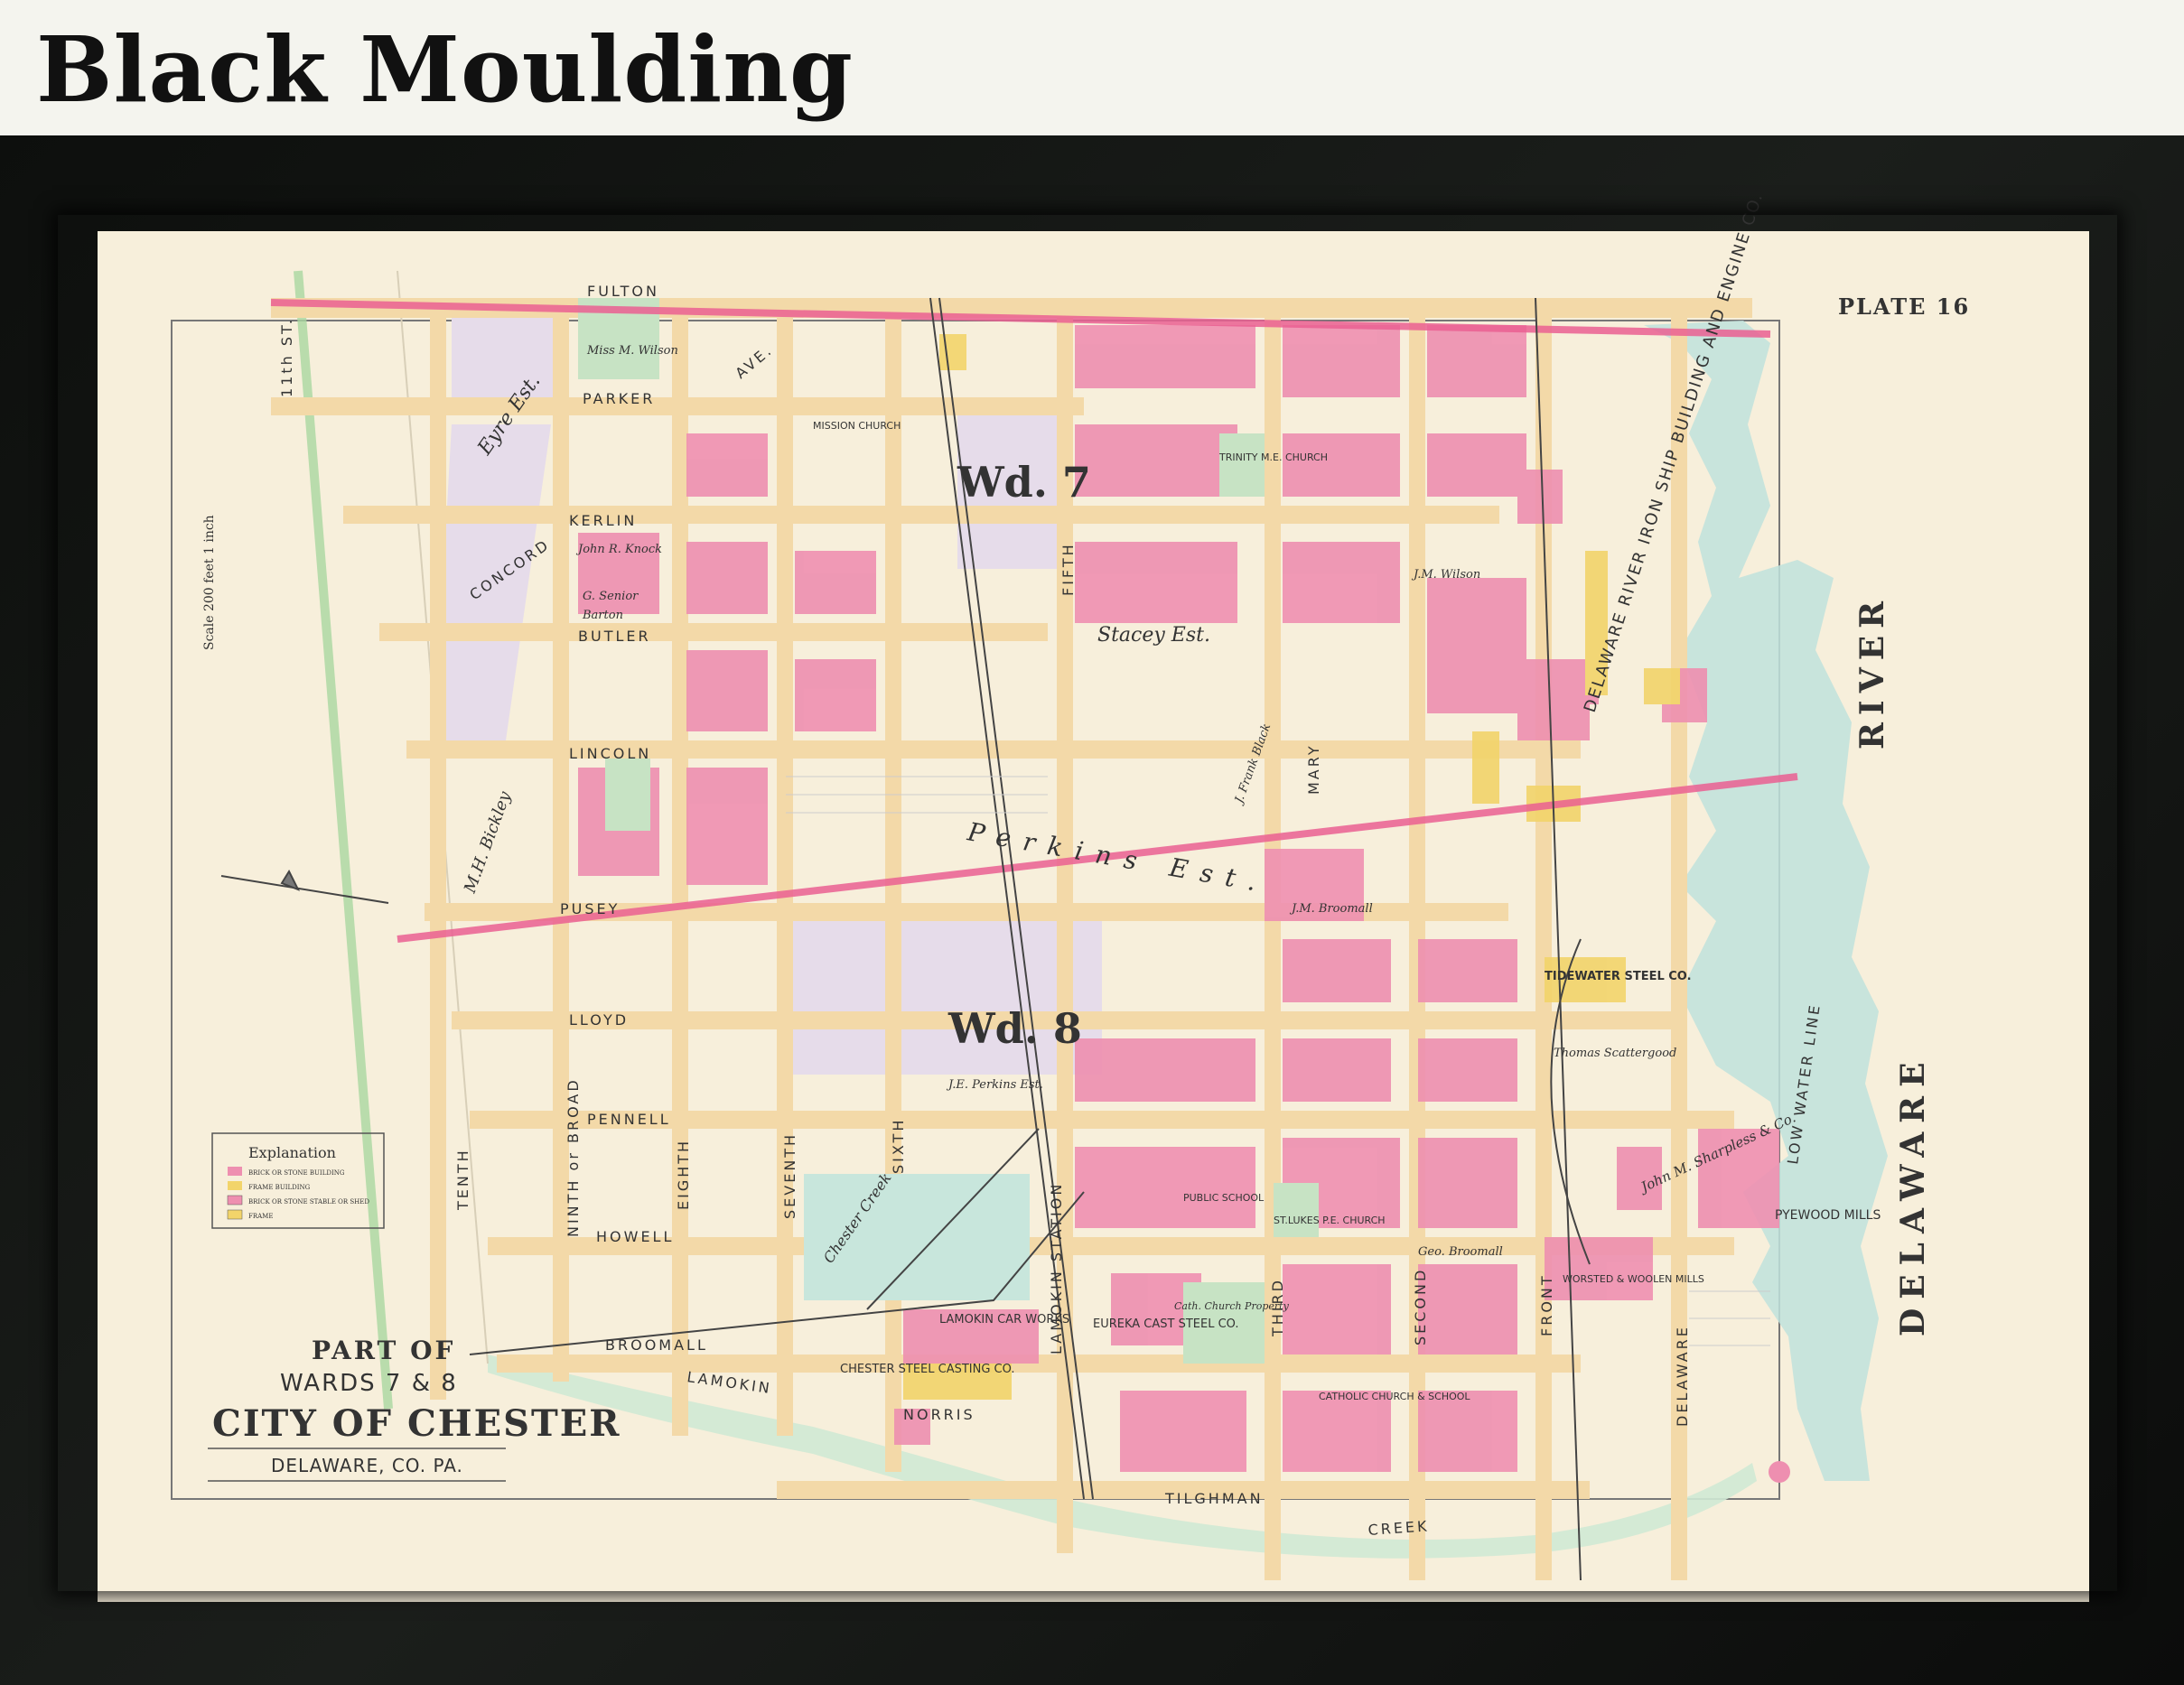 Image resolution: width=2184 pixels, height=1685 pixels. I want to click on title-line-part-of: PART OF, so click(383, 1350).